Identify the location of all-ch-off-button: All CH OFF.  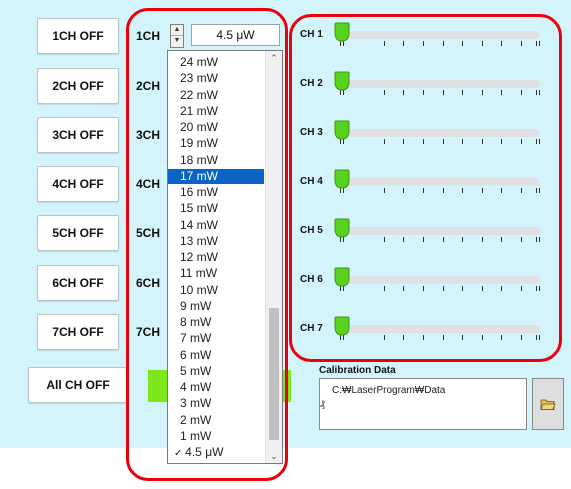
(78, 385).